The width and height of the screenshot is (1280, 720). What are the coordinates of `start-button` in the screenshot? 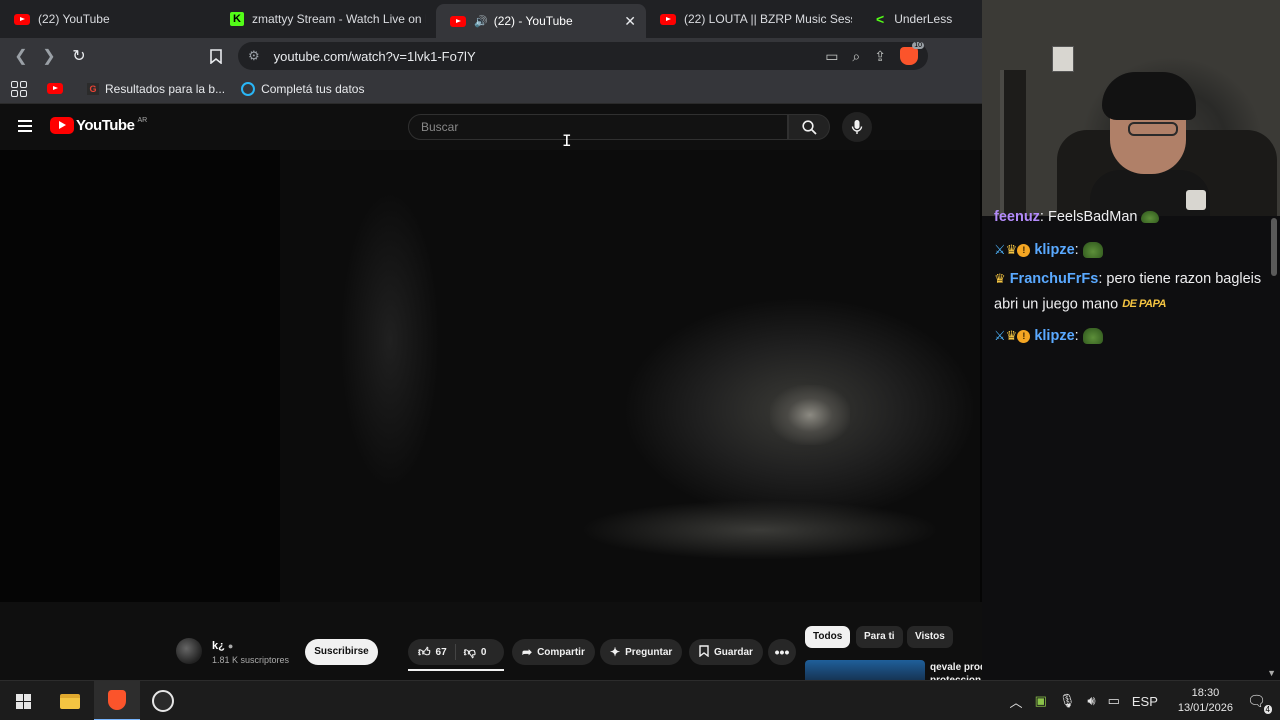 It's located at (23, 700).